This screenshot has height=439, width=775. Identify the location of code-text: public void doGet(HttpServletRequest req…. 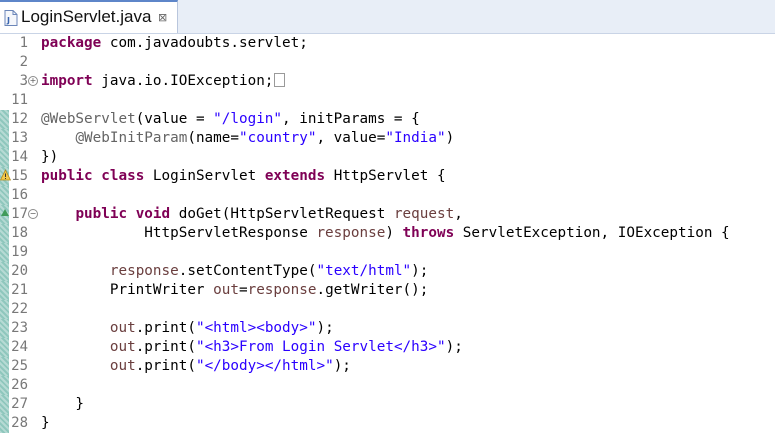
(269, 214).